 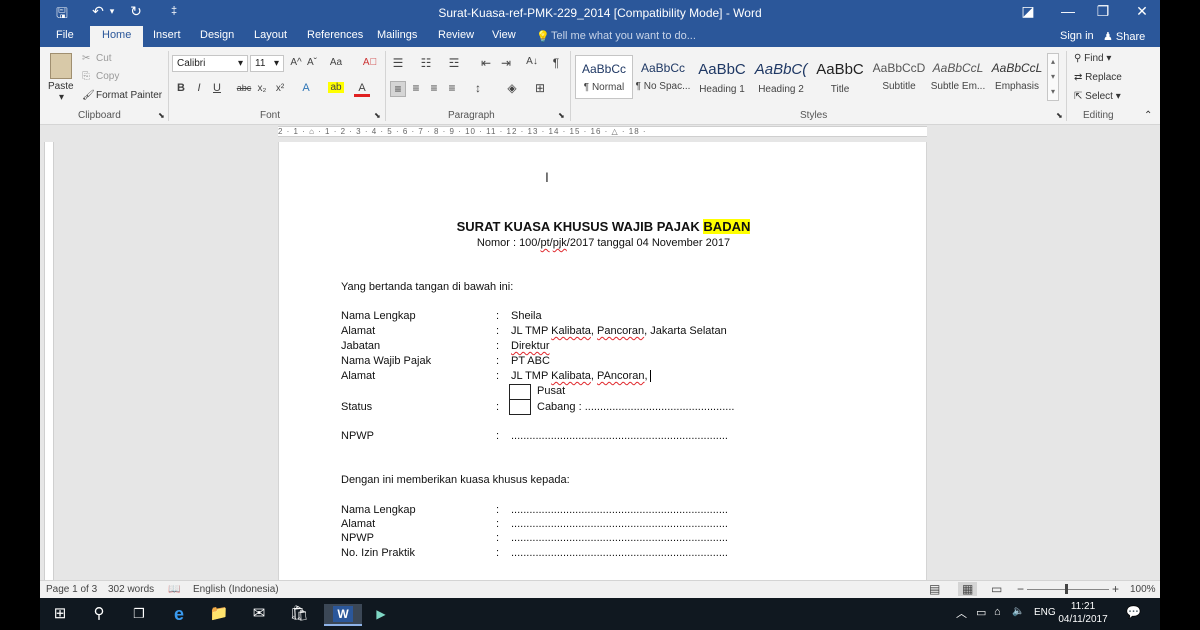 What do you see at coordinates (129, 95) in the screenshot?
I see `format-painter-button: Format Painter` at bounding box center [129, 95].